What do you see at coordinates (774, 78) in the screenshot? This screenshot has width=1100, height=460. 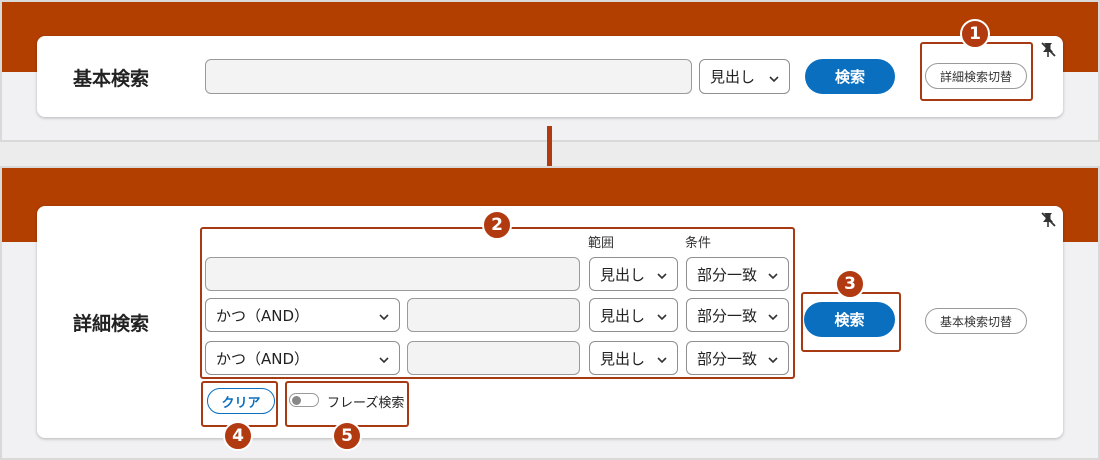 I see `chevron-down-icon` at bounding box center [774, 78].